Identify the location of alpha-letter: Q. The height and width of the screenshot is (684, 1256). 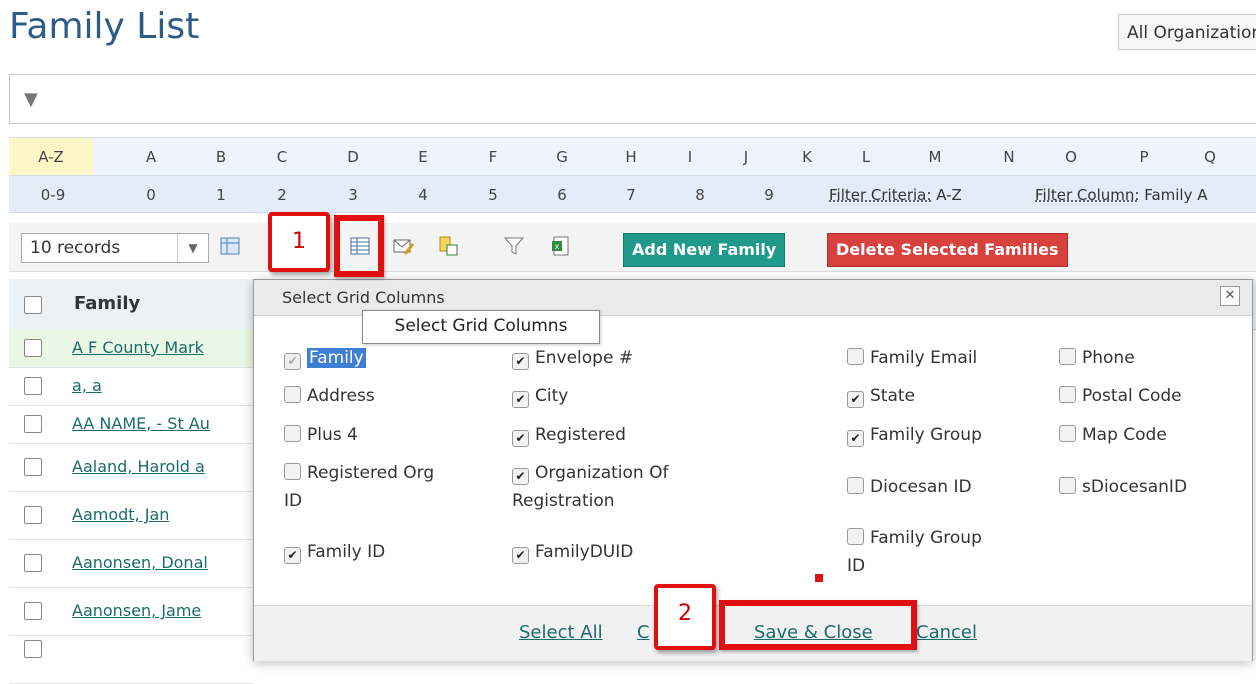
(1210, 157).